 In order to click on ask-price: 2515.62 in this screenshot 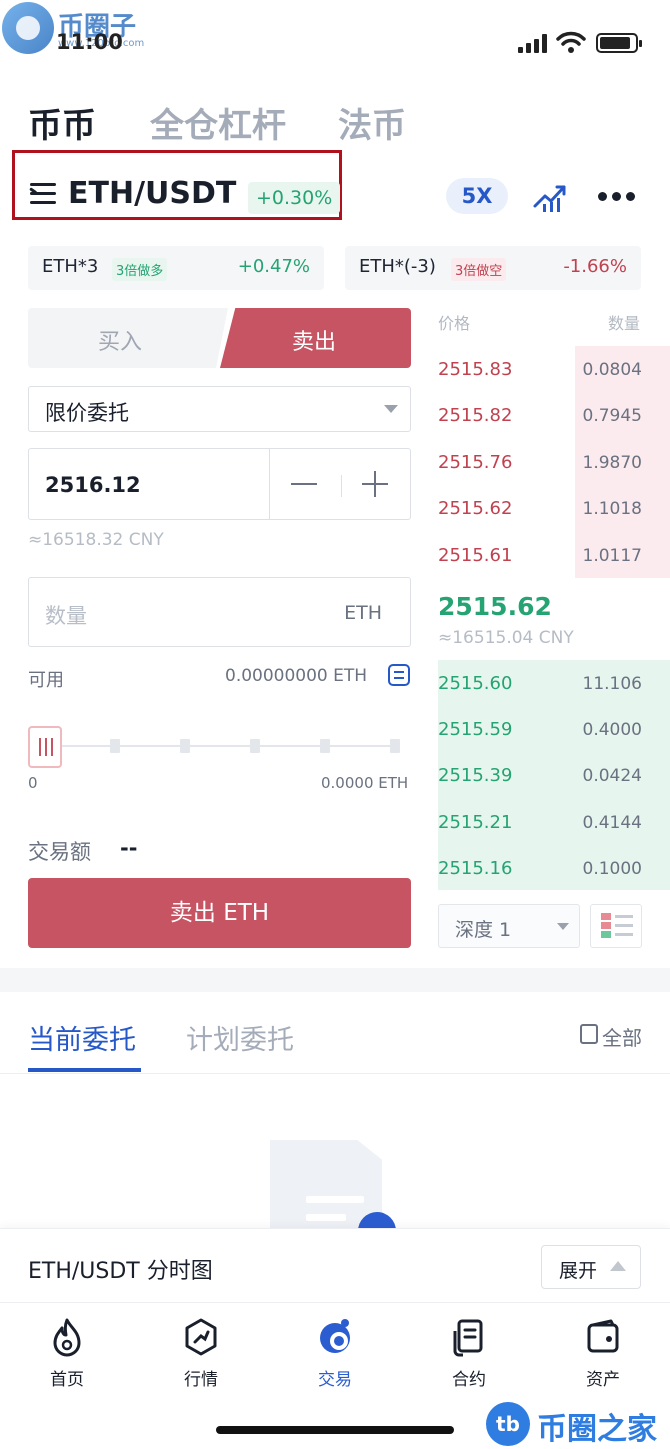, I will do `click(475, 508)`.